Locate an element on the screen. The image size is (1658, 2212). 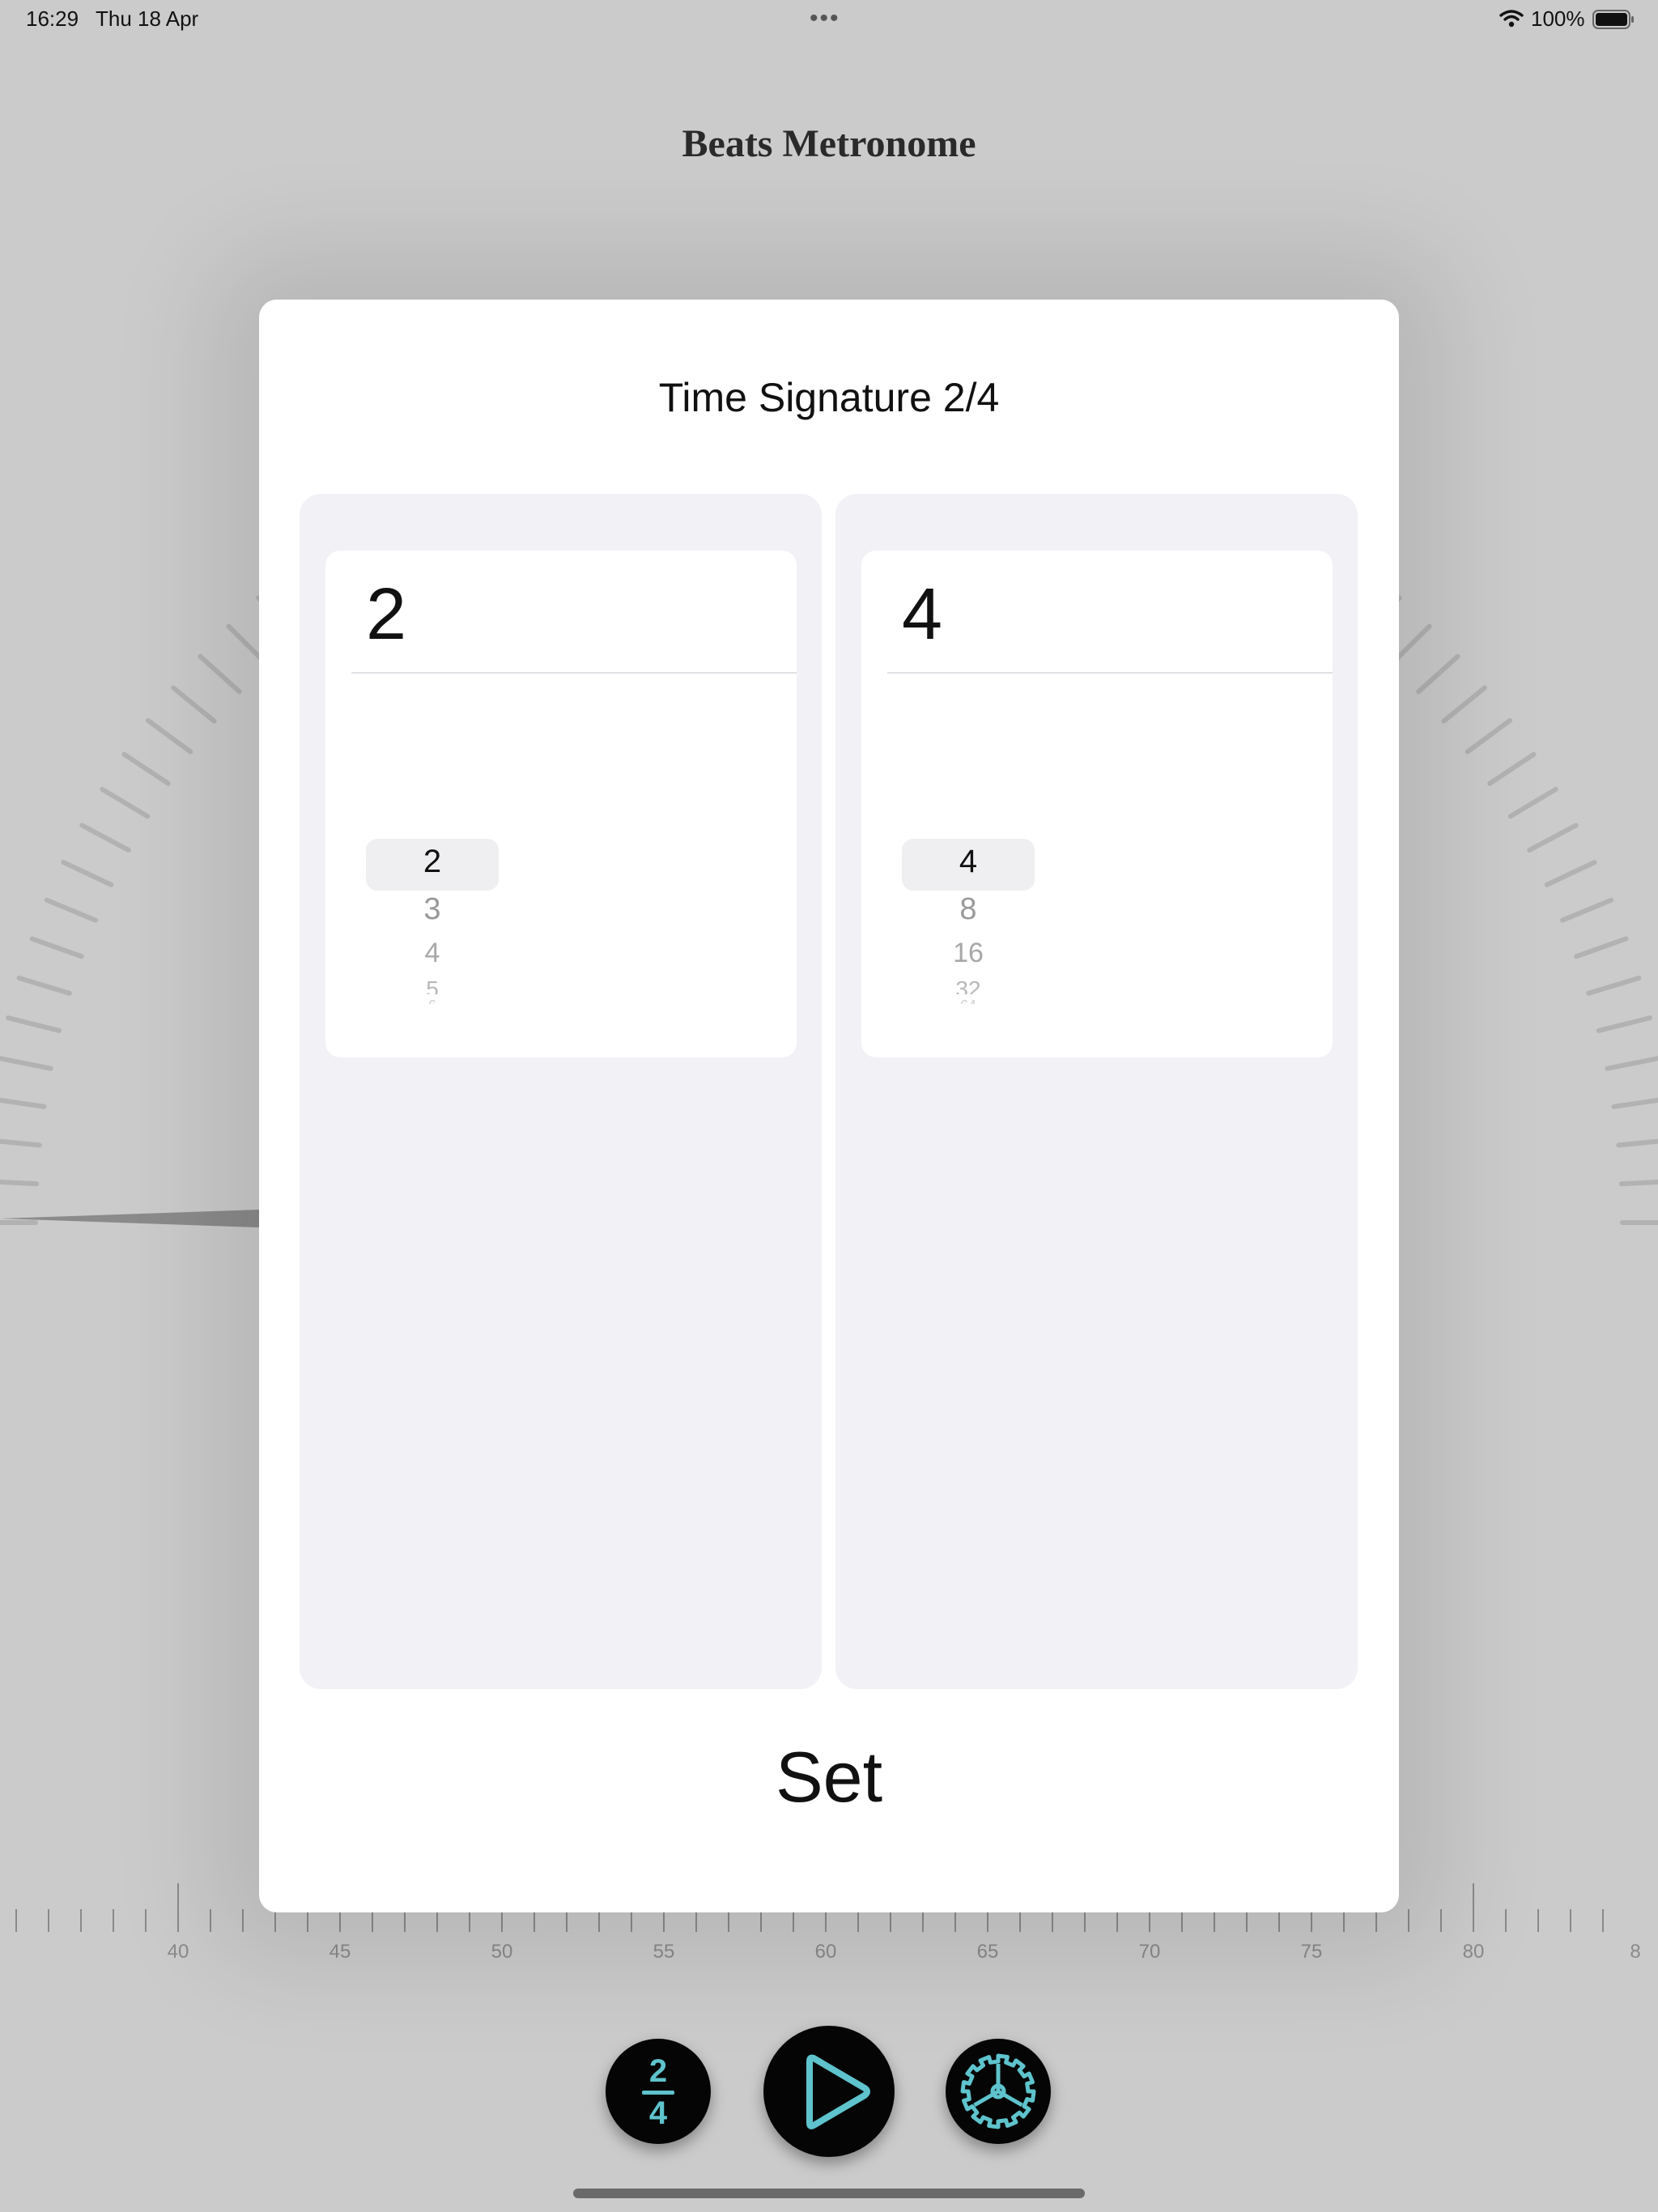
note-value-option: 8 is located at coordinates (968, 910).